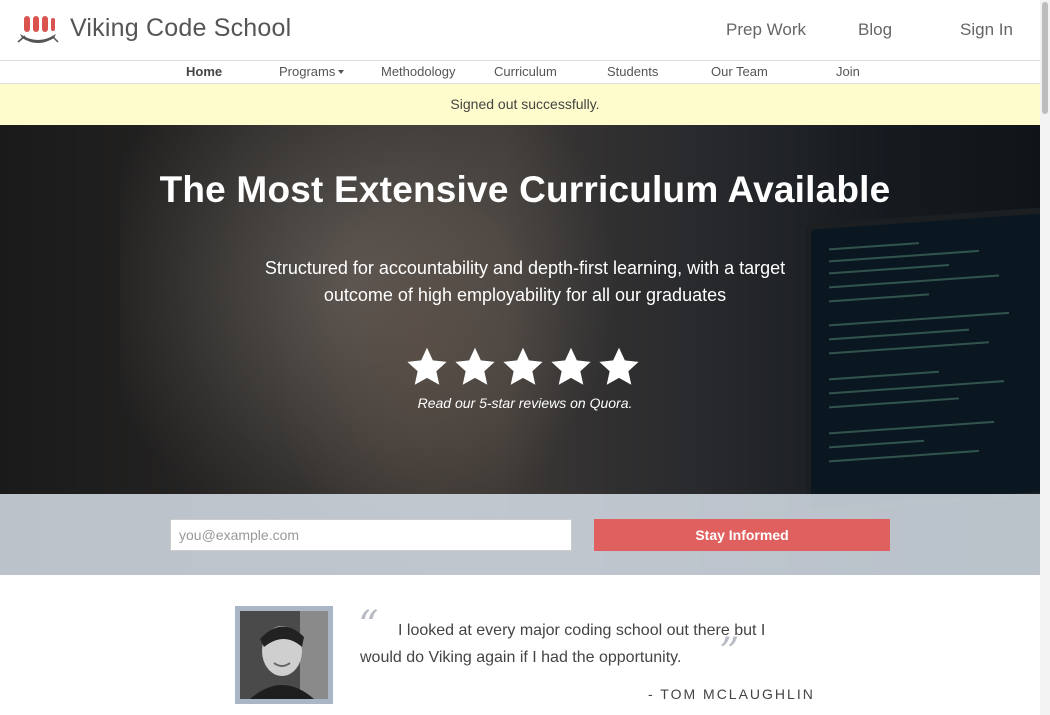 This screenshot has height=715, width=1050. I want to click on brand-name: Viking Code School, so click(180, 28).